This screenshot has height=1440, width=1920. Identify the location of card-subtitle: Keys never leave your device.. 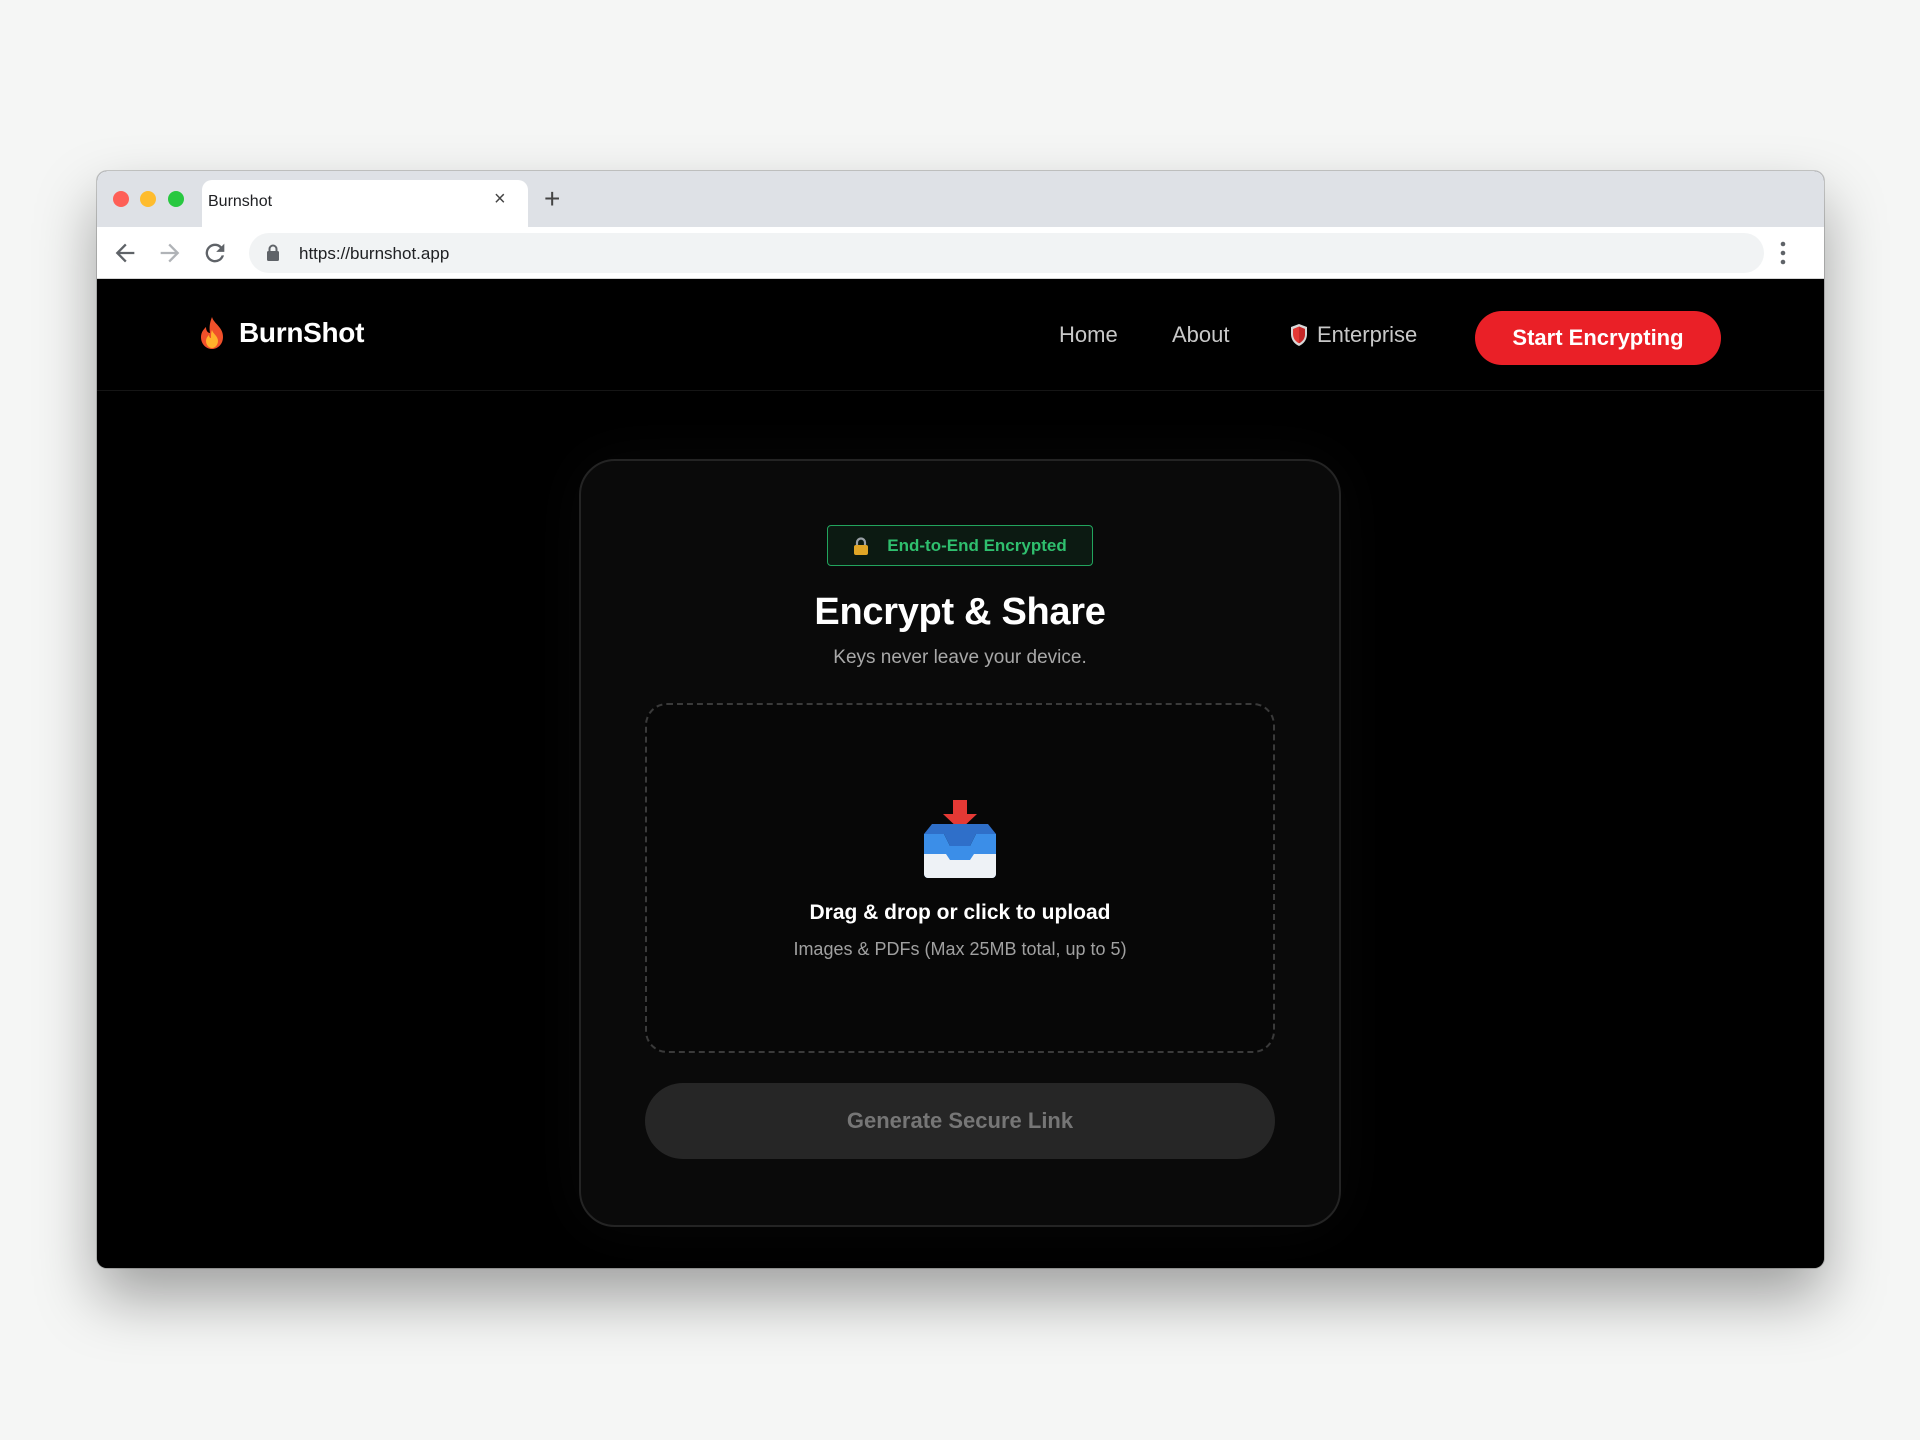
(960, 657).